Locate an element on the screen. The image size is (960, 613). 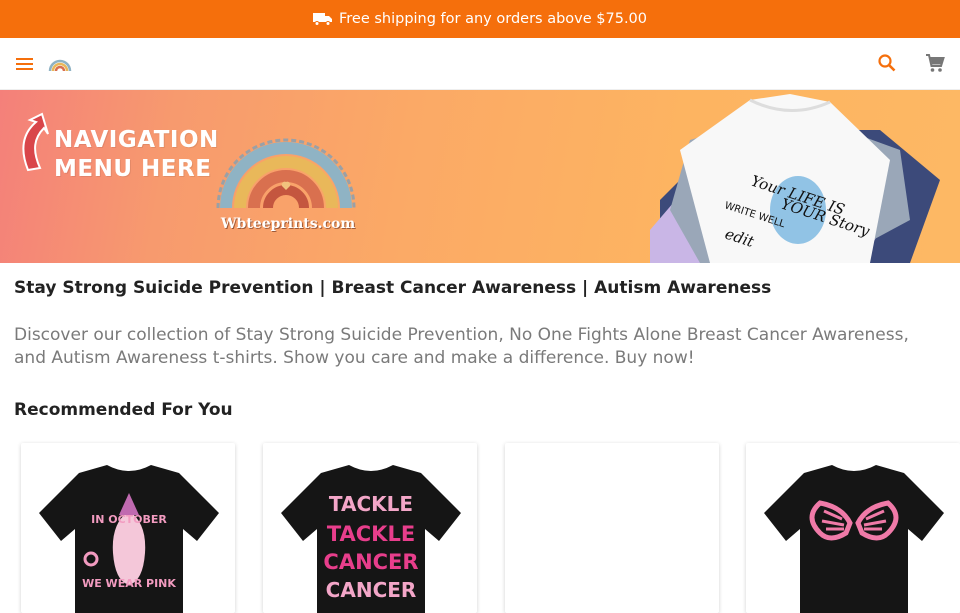
banner-nav-text: NAVIGATION MENU HERE is located at coordinates (136, 155).